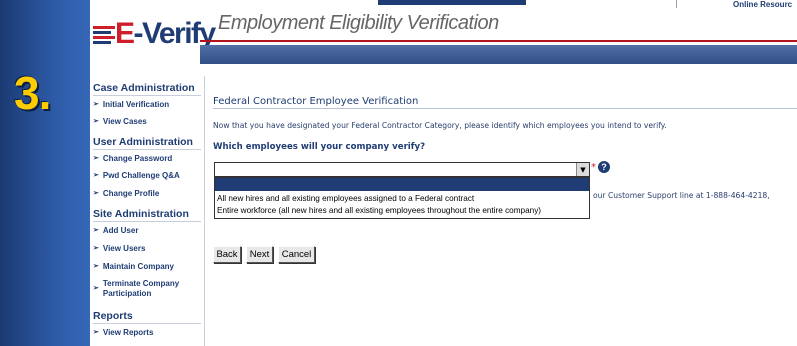  Describe the element at coordinates (131, 193) in the screenshot. I see `nav-item-label: Change Profile` at that location.